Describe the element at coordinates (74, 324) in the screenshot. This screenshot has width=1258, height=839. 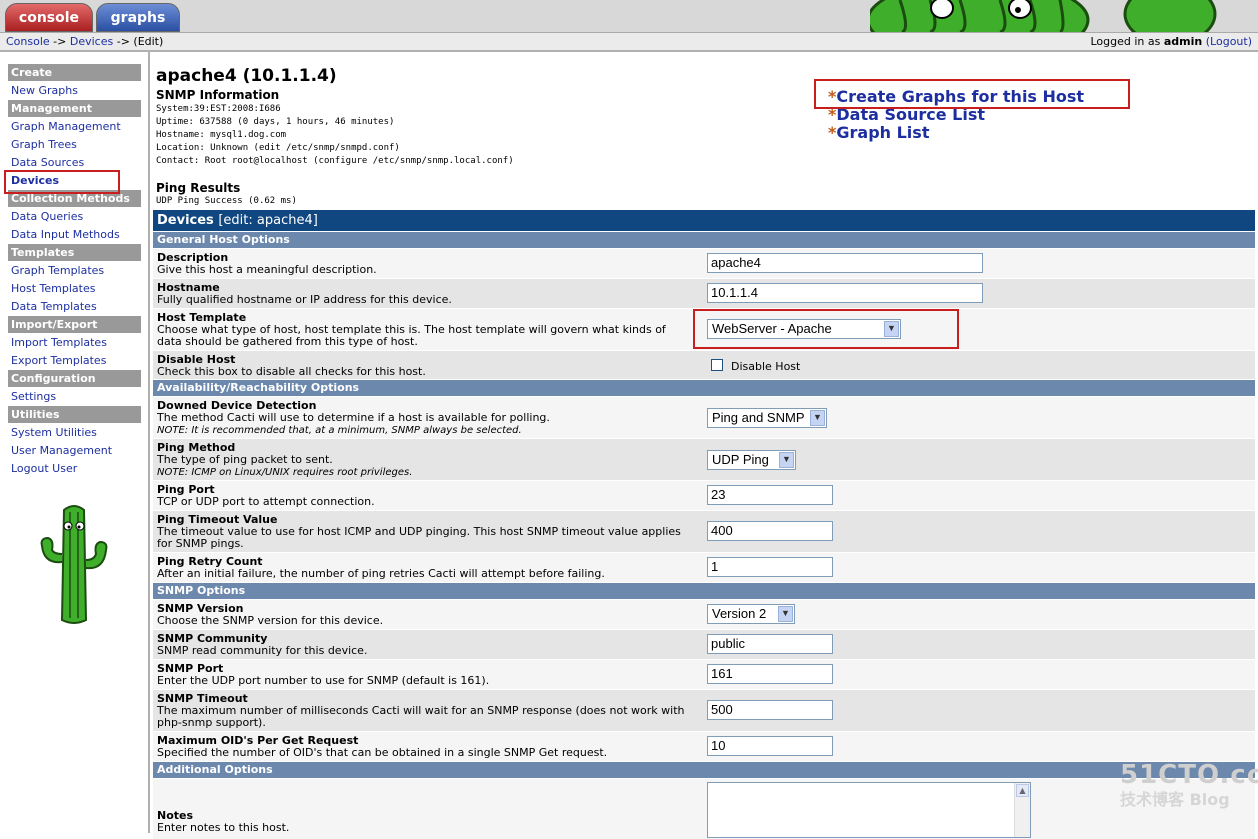
I see `nav-header-import-export: Import/Export` at that location.